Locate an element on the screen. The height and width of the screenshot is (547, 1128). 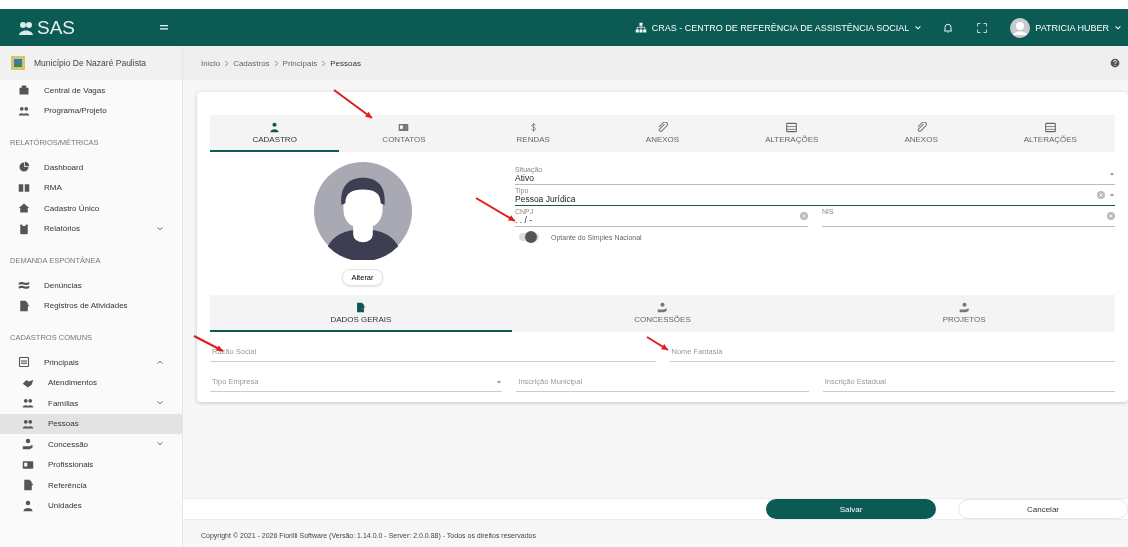
notification-button is located at coordinates (948, 27).